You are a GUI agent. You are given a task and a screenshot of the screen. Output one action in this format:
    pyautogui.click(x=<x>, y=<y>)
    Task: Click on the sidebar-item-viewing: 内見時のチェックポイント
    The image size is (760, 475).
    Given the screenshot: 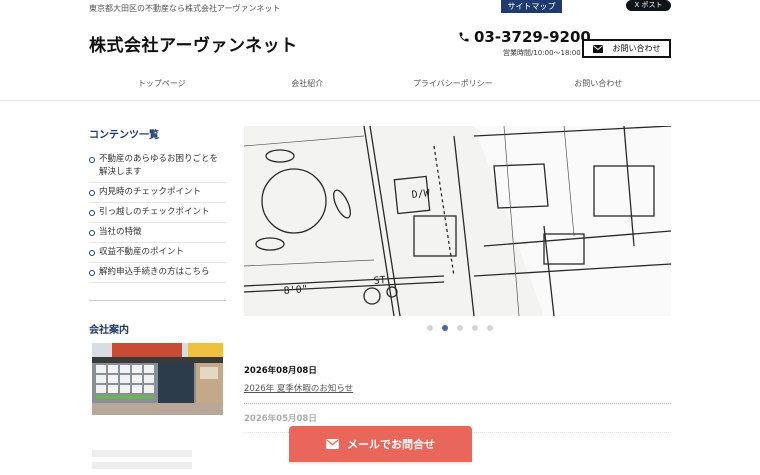 What is the action you would take?
    pyautogui.click(x=157, y=193)
    